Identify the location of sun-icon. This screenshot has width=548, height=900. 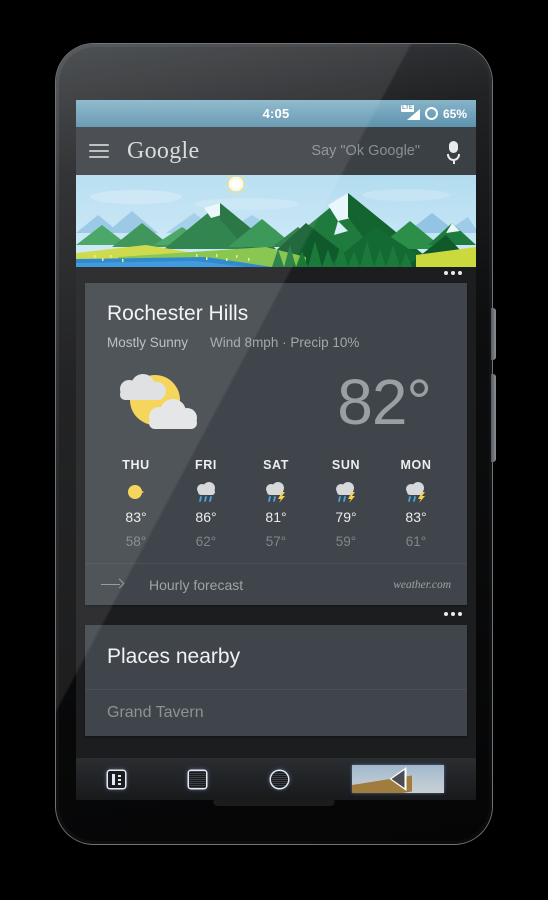
(136, 492).